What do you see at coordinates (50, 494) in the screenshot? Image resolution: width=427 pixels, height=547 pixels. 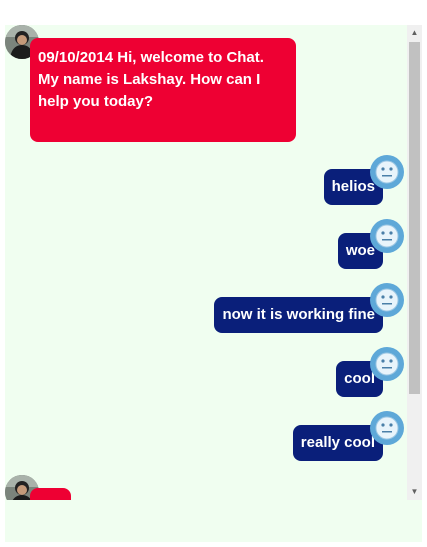 I see `agent-message-bubble` at bounding box center [50, 494].